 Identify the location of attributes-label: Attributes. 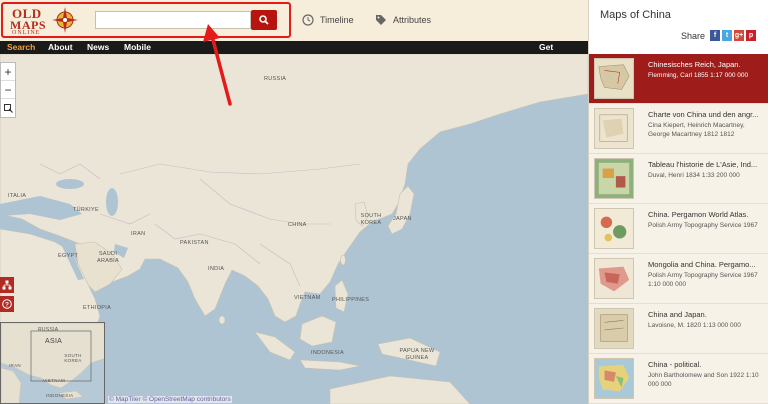
(412, 20).